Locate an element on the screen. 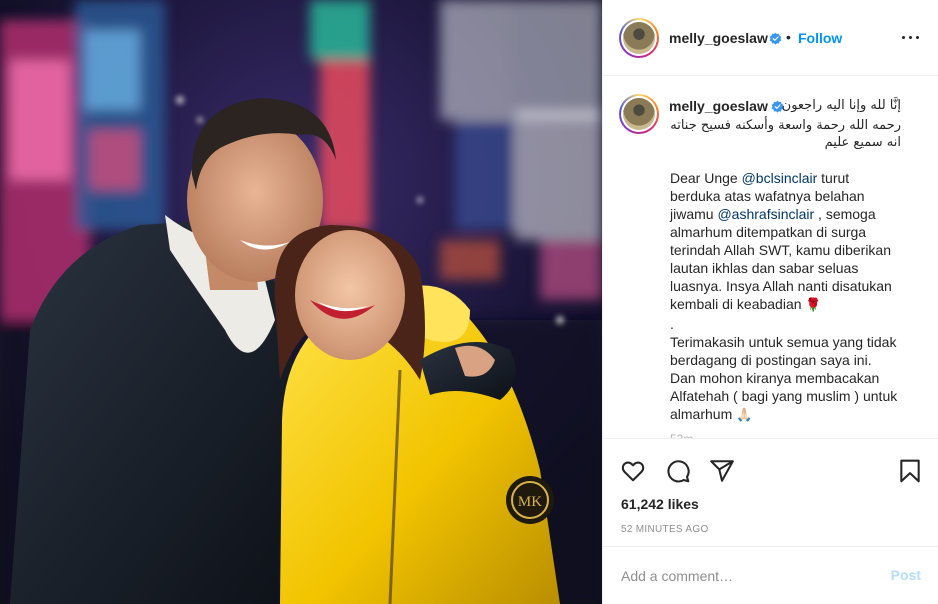 This screenshot has width=938, height=604. post-actions: 61,242 likes 52 MINUTES AGO is located at coordinates (770, 500).